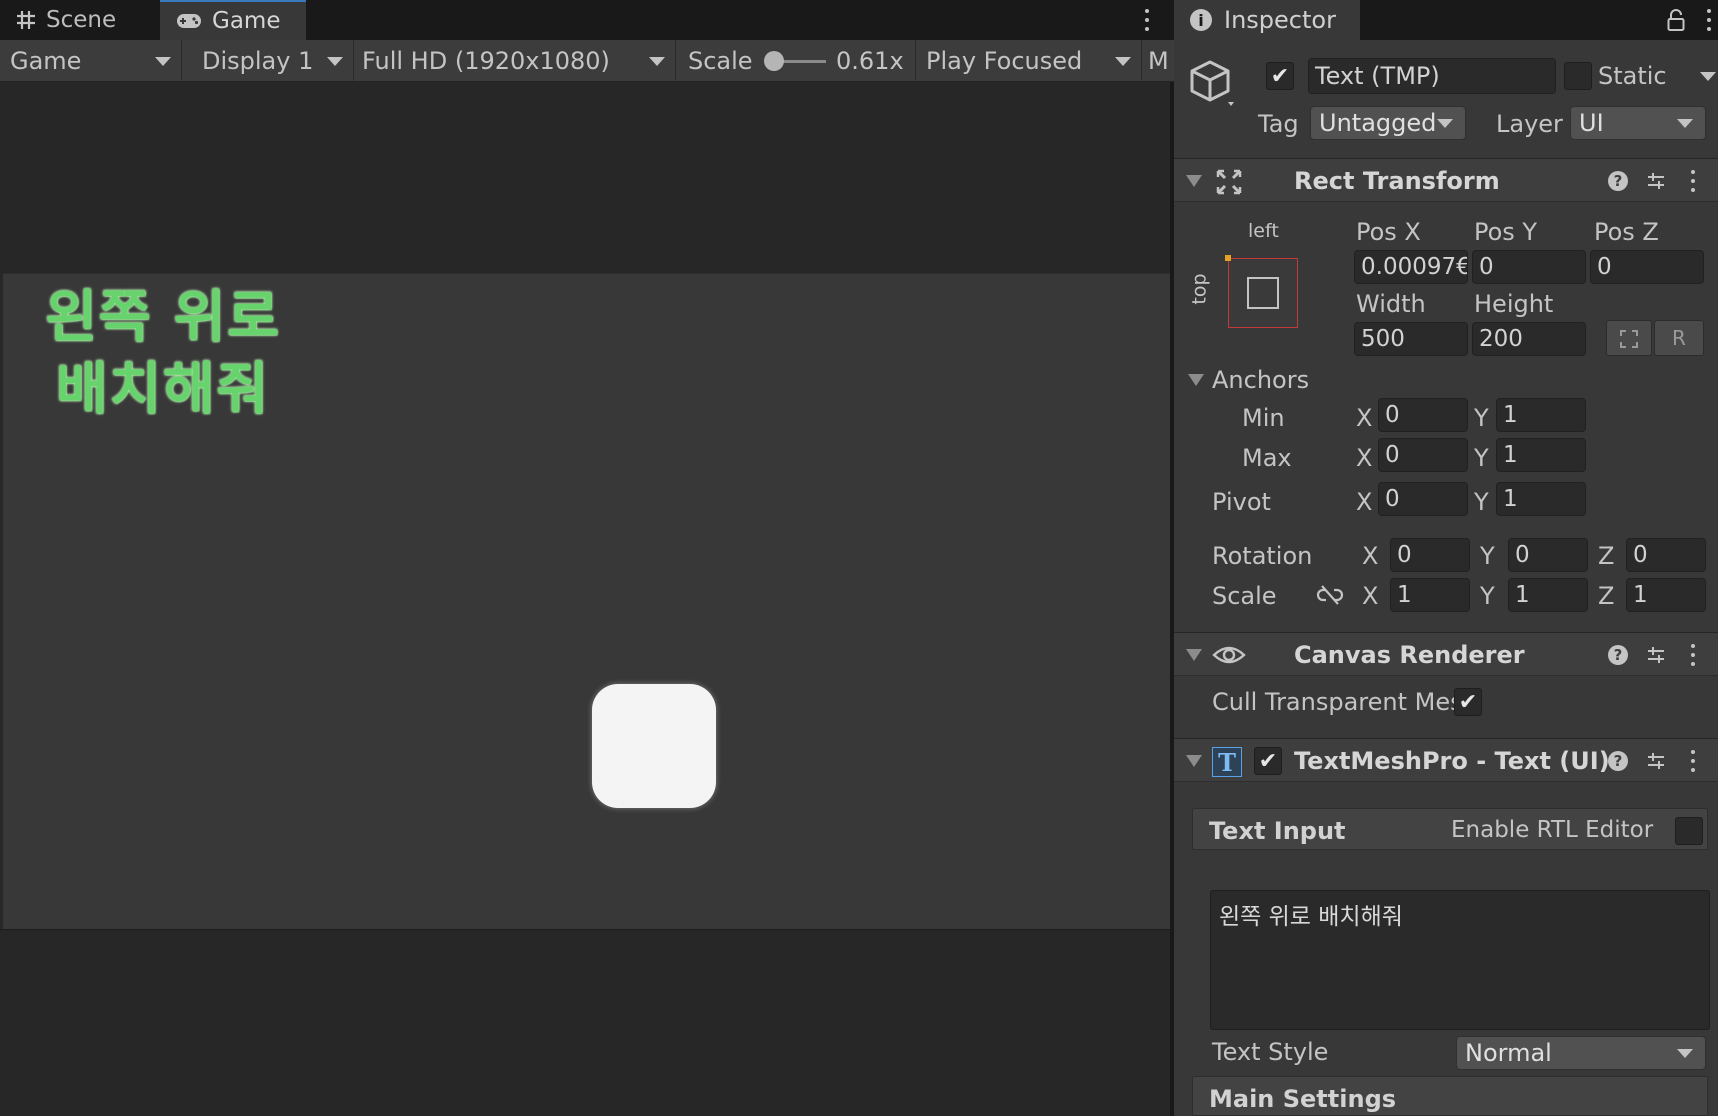 This screenshot has width=1718, height=1116. I want to click on pos-y-field: 0, so click(1529, 267).